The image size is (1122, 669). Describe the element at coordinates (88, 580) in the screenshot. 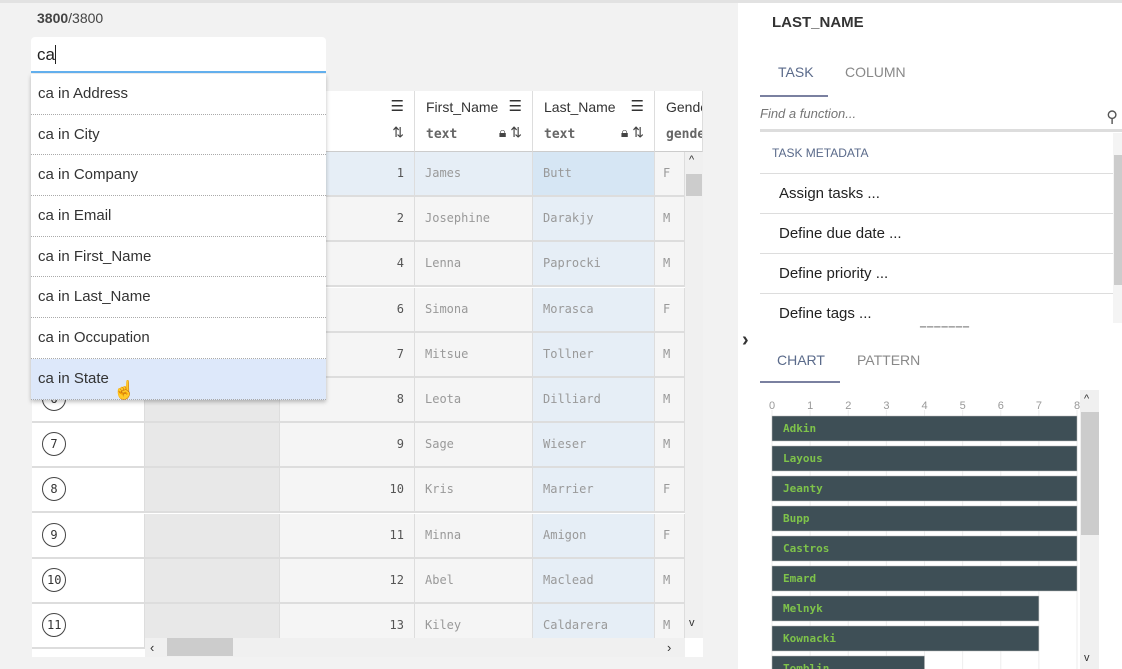

I see `row-number: 10` at that location.